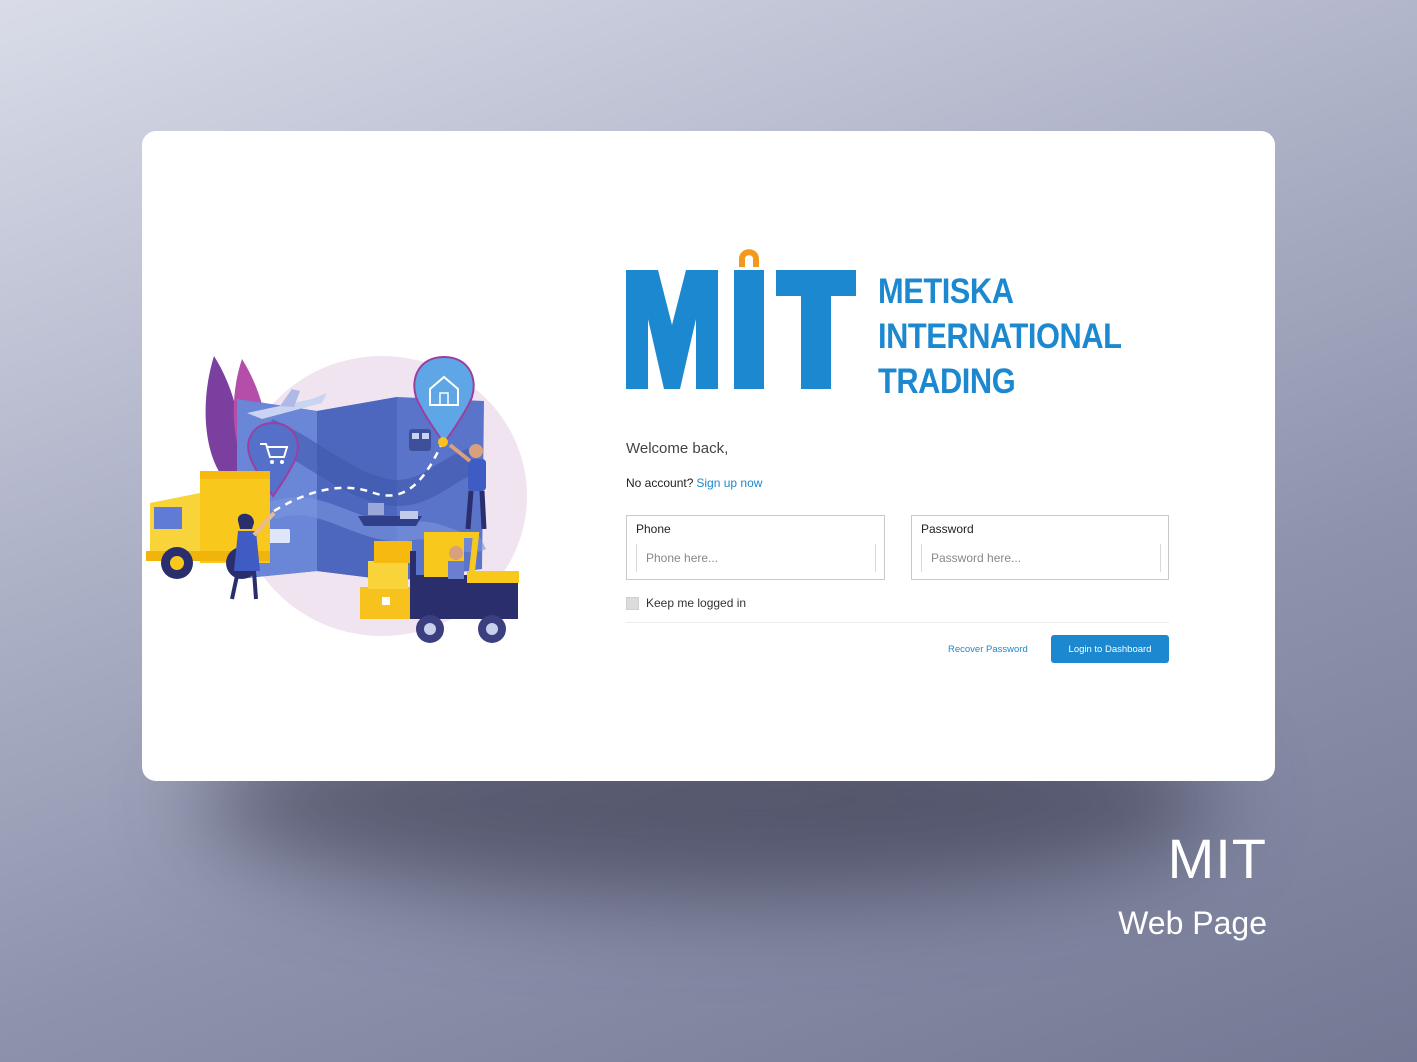  I want to click on phone-input, so click(756, 558).